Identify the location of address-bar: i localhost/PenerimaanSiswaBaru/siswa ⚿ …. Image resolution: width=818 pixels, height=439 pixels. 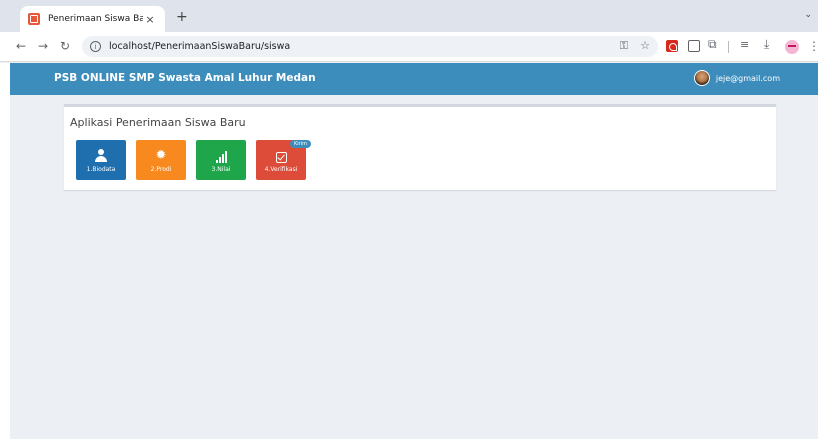
(370, 46).